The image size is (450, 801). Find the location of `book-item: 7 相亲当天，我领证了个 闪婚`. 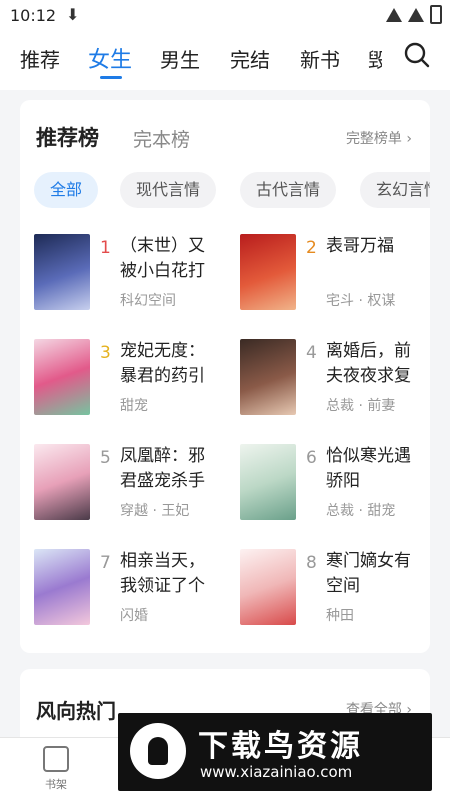

book-item: 7 相亲当天，我领证了个 闪婚 is located at coordinates (134, 591).